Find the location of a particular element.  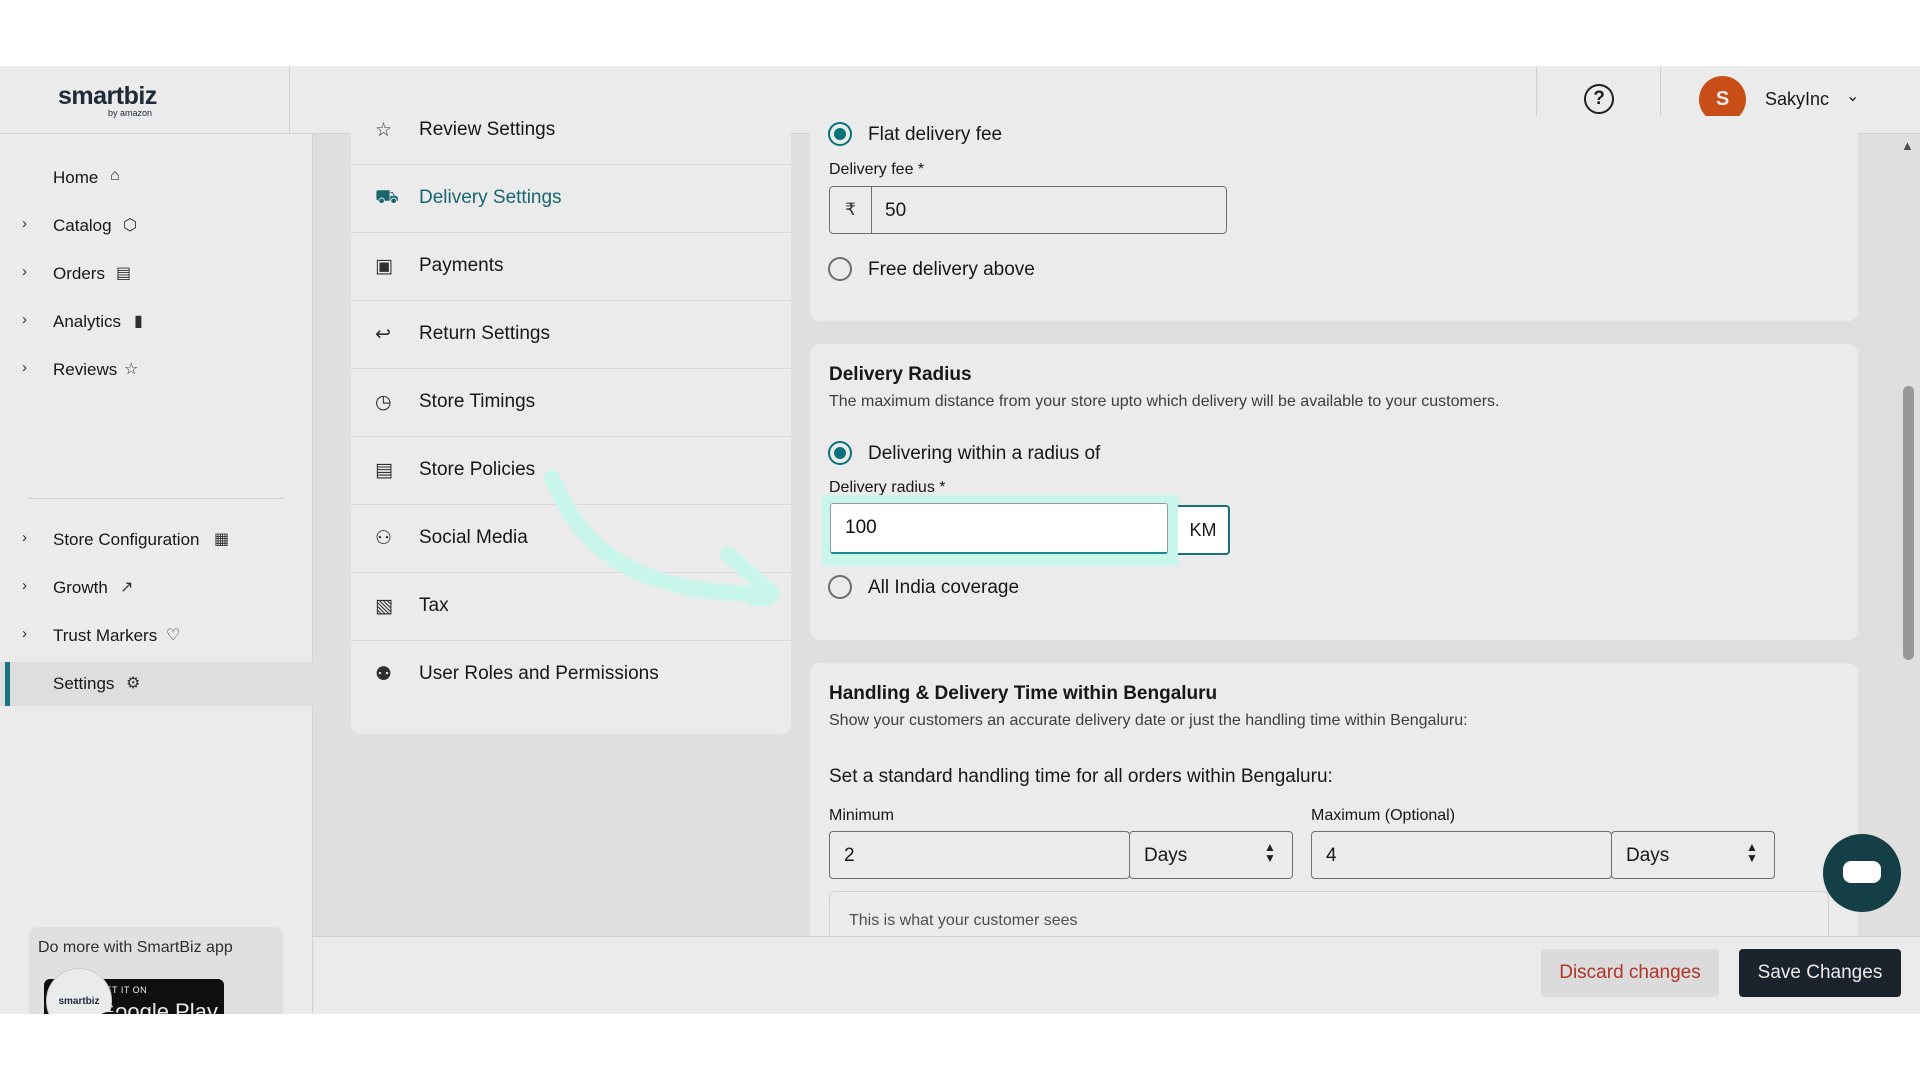

account-name: SakyInc is located at coordinates (1797, 99).